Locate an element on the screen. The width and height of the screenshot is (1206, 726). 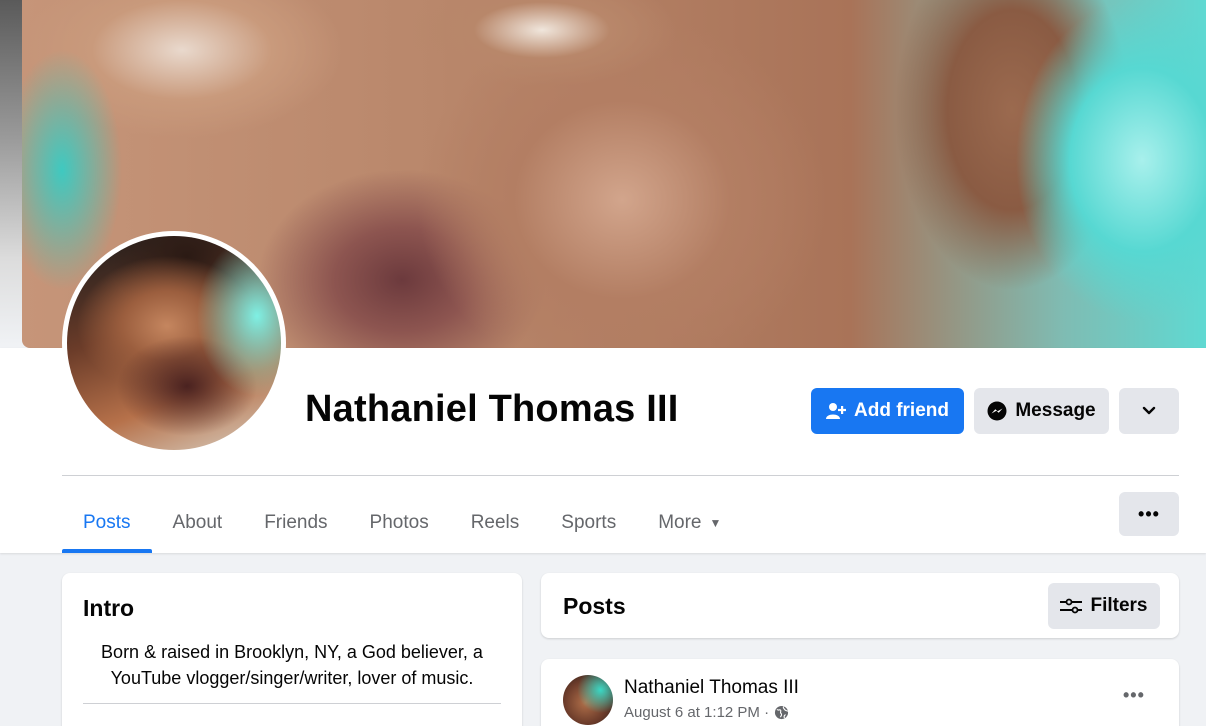
tab-photos: Photos is located at coordinates (399, 522).